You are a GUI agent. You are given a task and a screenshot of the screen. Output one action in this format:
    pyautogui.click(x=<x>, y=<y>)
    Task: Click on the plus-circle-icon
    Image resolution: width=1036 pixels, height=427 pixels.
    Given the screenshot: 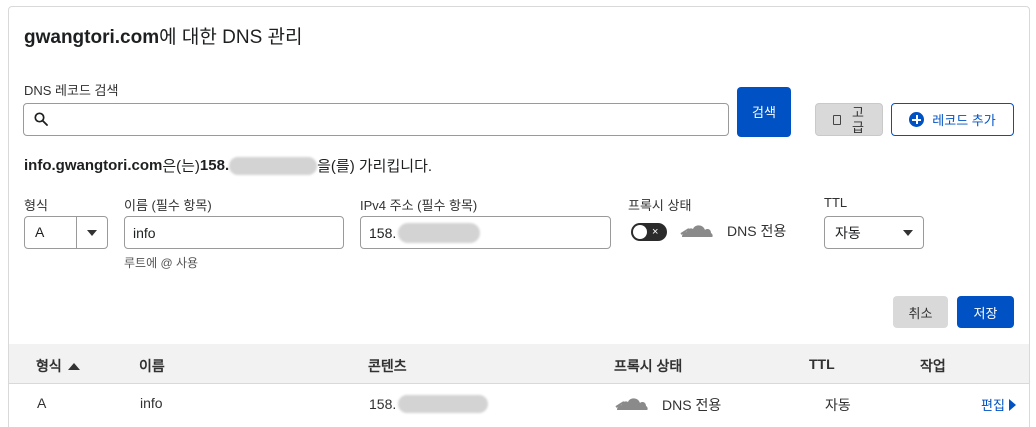 What is the action you would take?
    pyautogui.click(x=917, y=119)
    